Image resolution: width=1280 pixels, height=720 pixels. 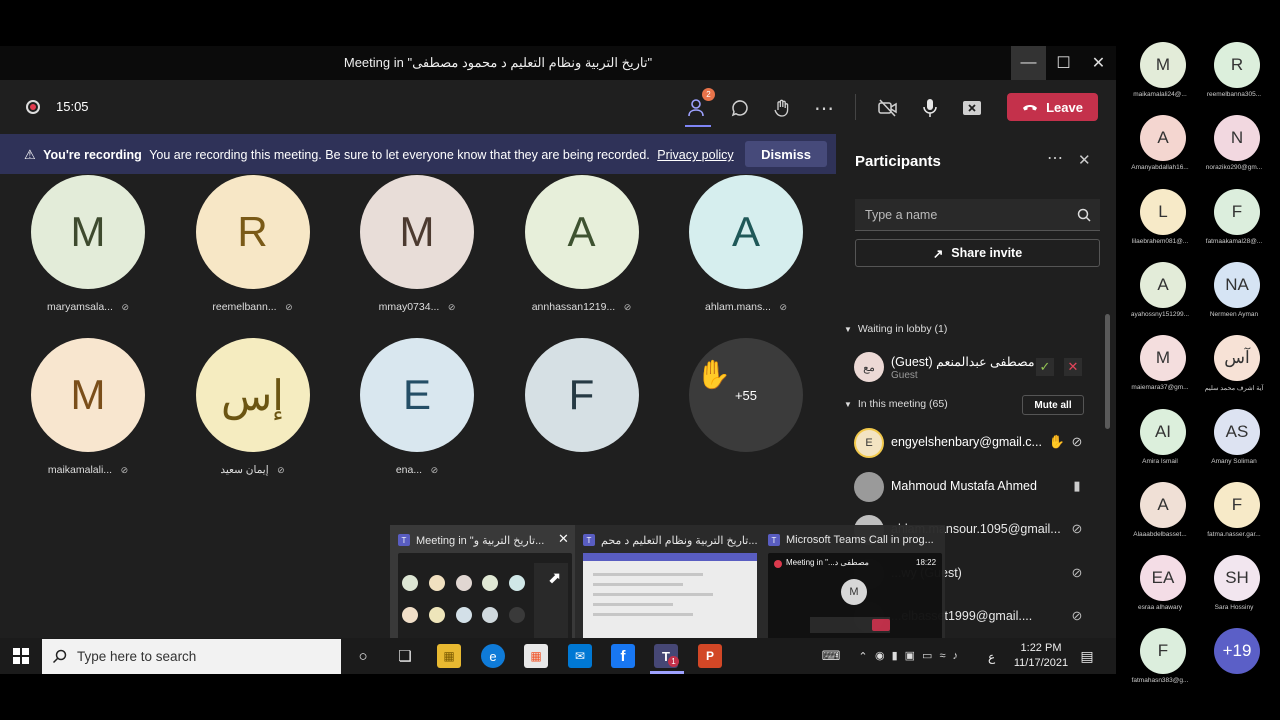 I want to click on lobby-header: ▼ Waiting in lobby (1), so click(x=895, y=329).